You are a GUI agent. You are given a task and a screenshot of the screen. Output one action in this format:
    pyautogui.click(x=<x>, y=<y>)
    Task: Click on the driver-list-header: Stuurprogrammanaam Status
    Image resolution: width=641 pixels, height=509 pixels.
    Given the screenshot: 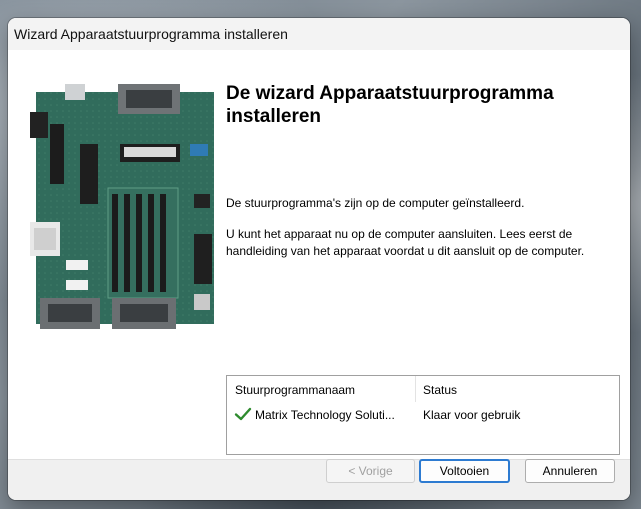 What is the action you would take?
    pyautogui.click(x=423, y=389)
    